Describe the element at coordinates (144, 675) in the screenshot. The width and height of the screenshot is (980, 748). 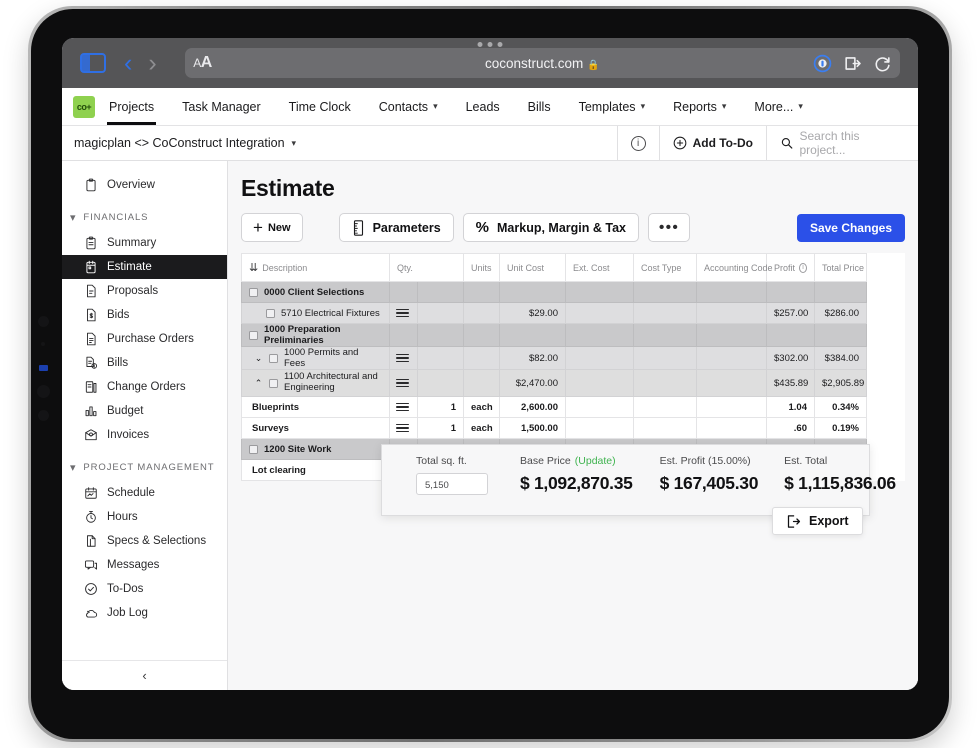
I see `sidebar-collapse-button: ‹` at that location.